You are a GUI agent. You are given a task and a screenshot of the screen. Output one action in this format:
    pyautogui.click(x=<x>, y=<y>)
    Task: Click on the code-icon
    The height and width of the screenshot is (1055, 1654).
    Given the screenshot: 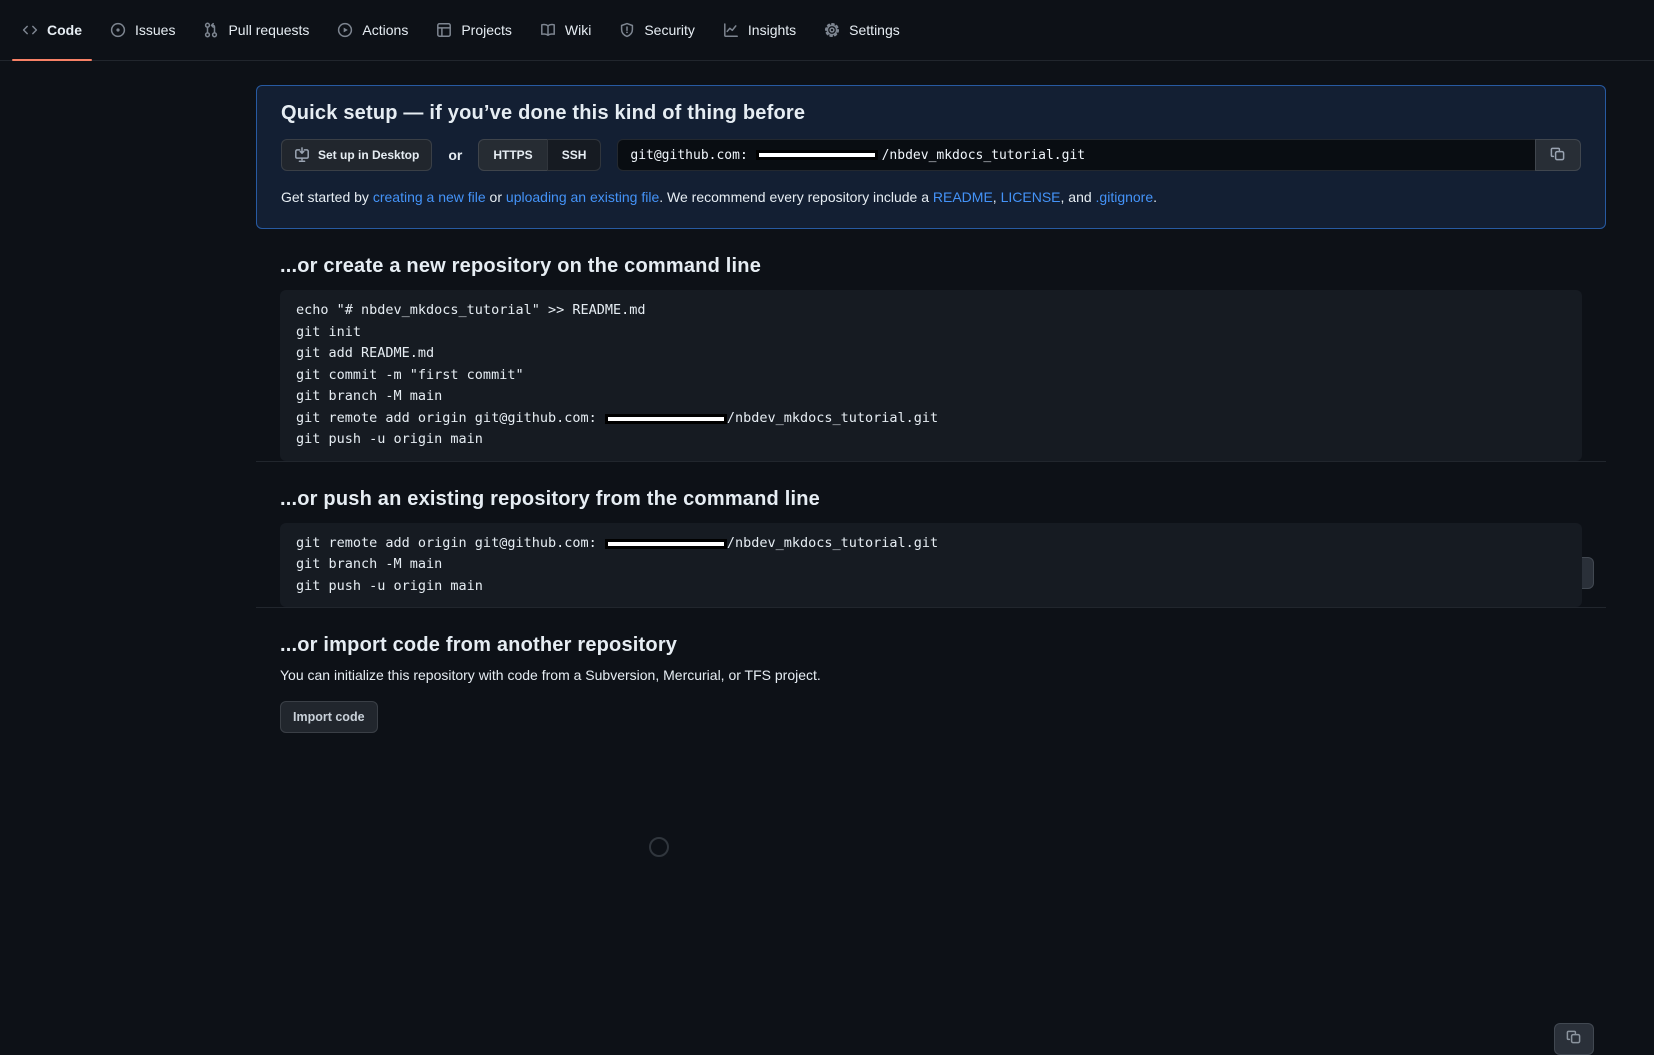 What is the action you would take?
    pyautogui.click(x=30, y=30)
    